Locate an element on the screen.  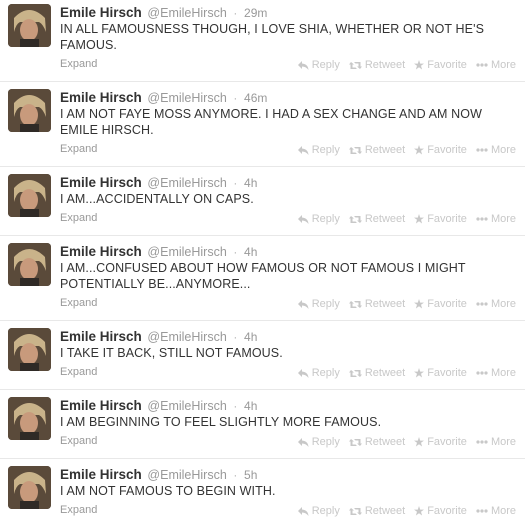
more-label: More is located at coordinates (503, 511).